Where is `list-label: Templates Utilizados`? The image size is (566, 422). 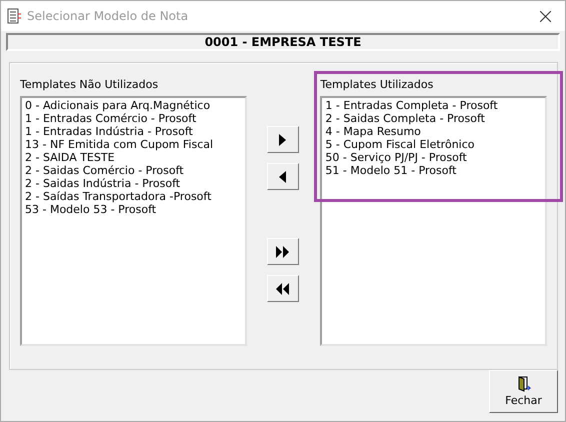 list-label: Templates Utilizados is located at coordinates (377, 84).